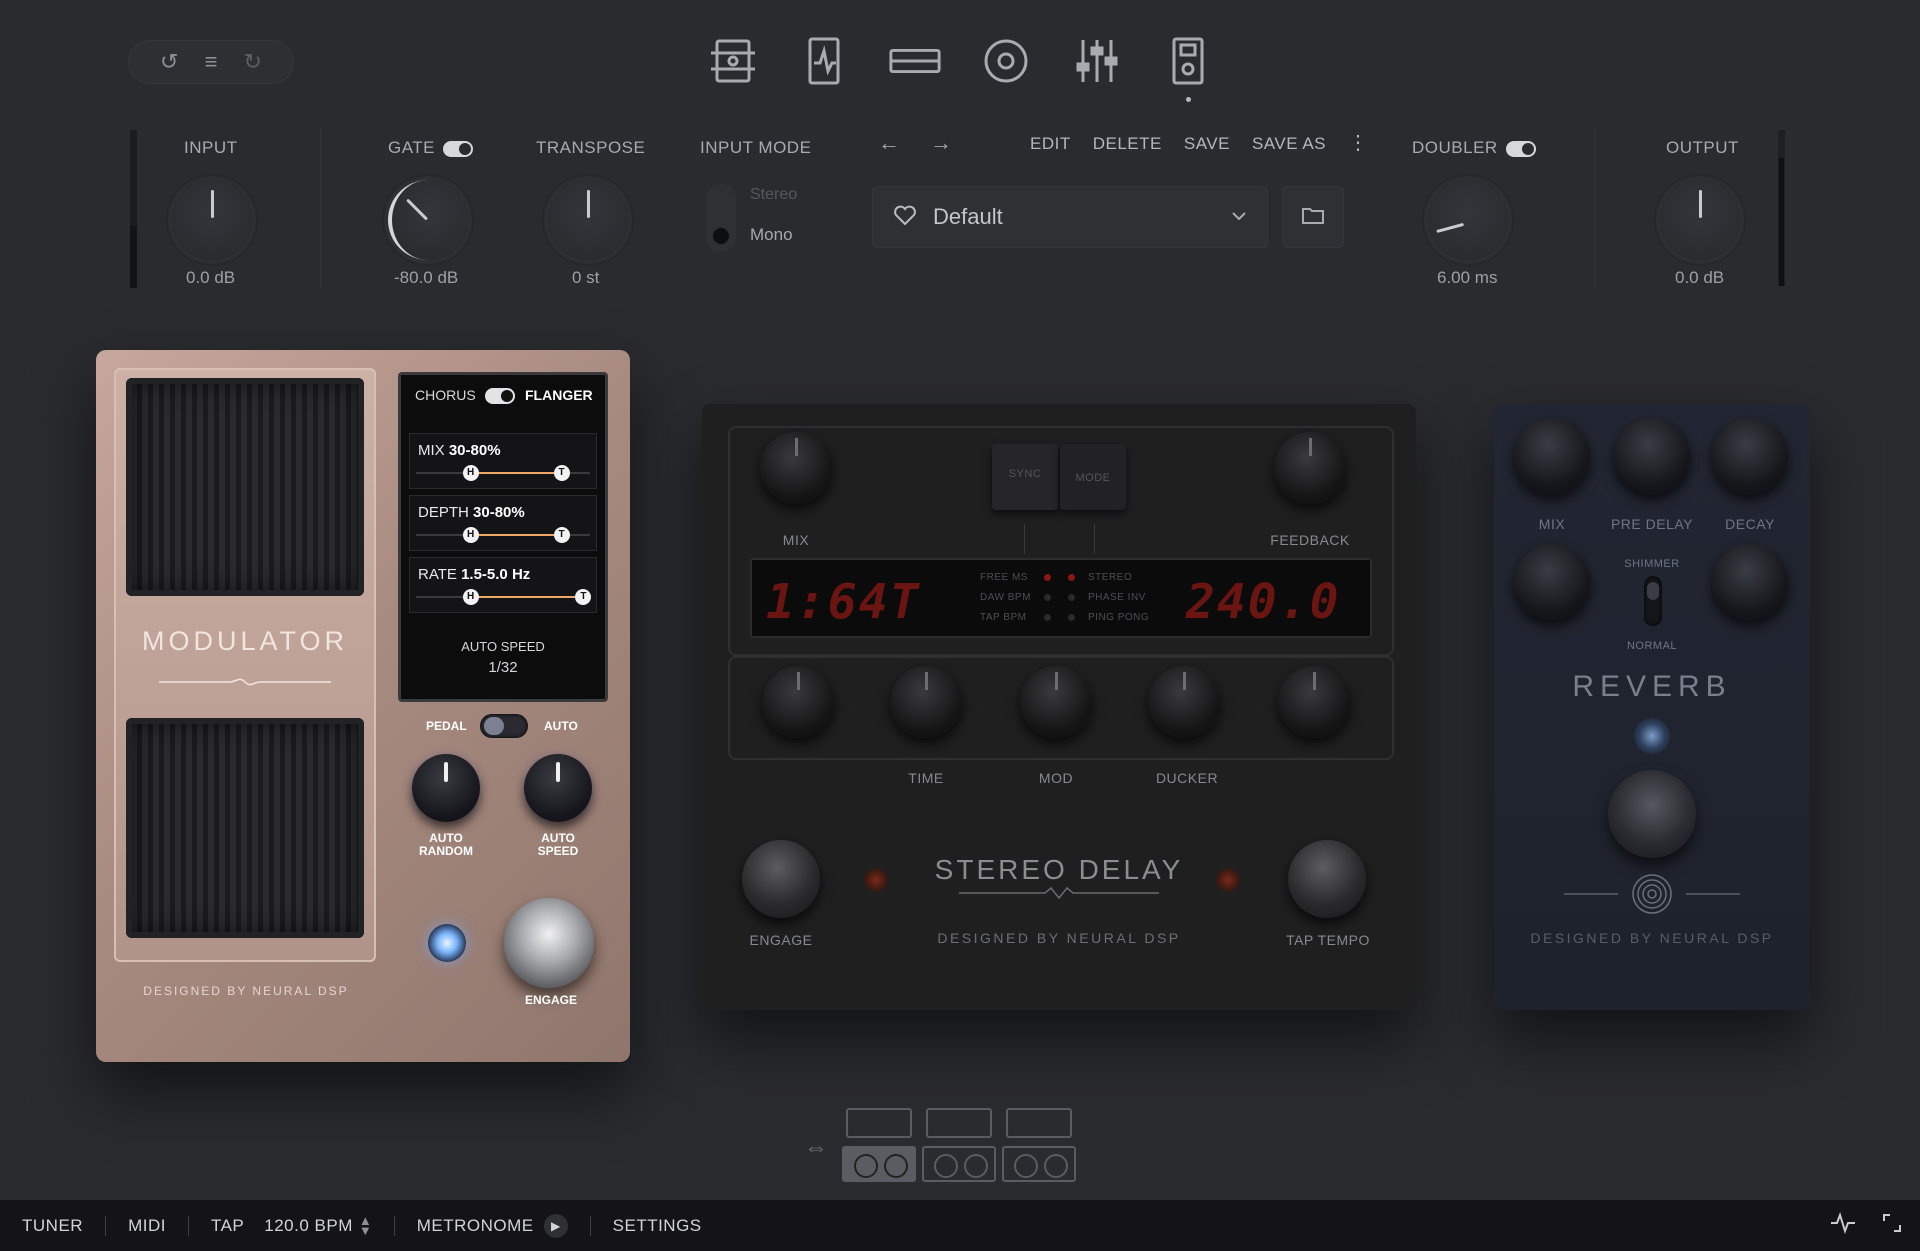  Describe the element at coordinates (1050, 144) in the screenshot. I see `edit-button: EDIT` at that location.